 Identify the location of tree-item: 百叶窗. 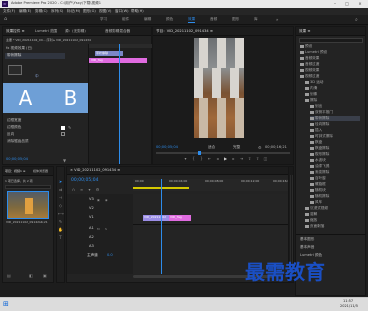
(318, 178).